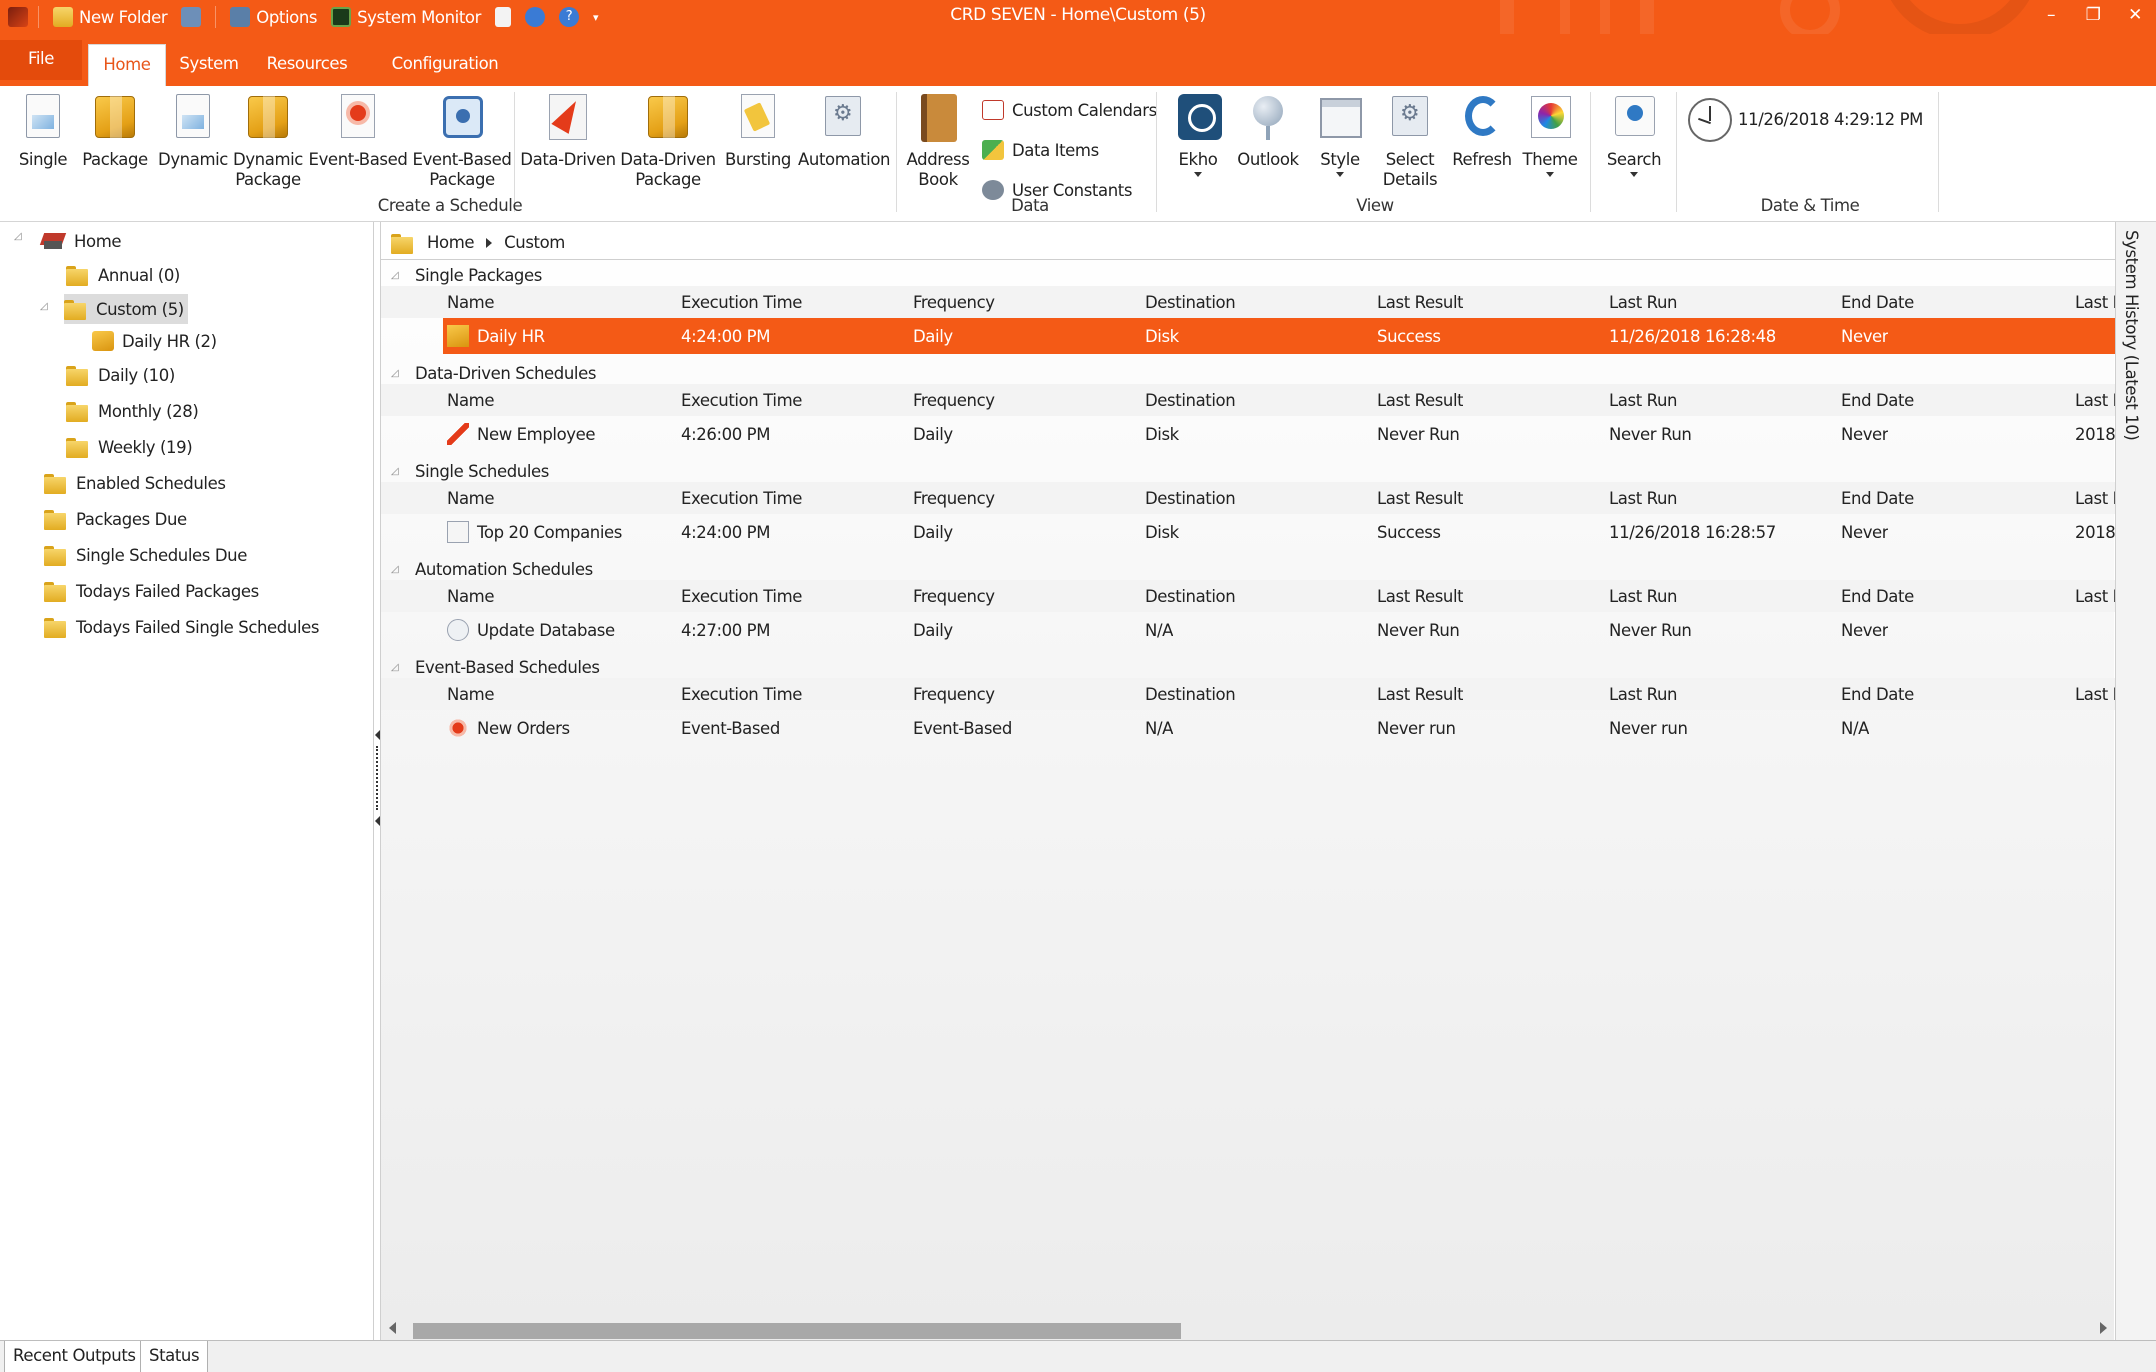 This screenshot has width=2156, height=1372. What do you see at coordinates (470, 471) in the screenshot?
I see `group-header: ◿ Single Schedules` at bounding box center [470, 471].